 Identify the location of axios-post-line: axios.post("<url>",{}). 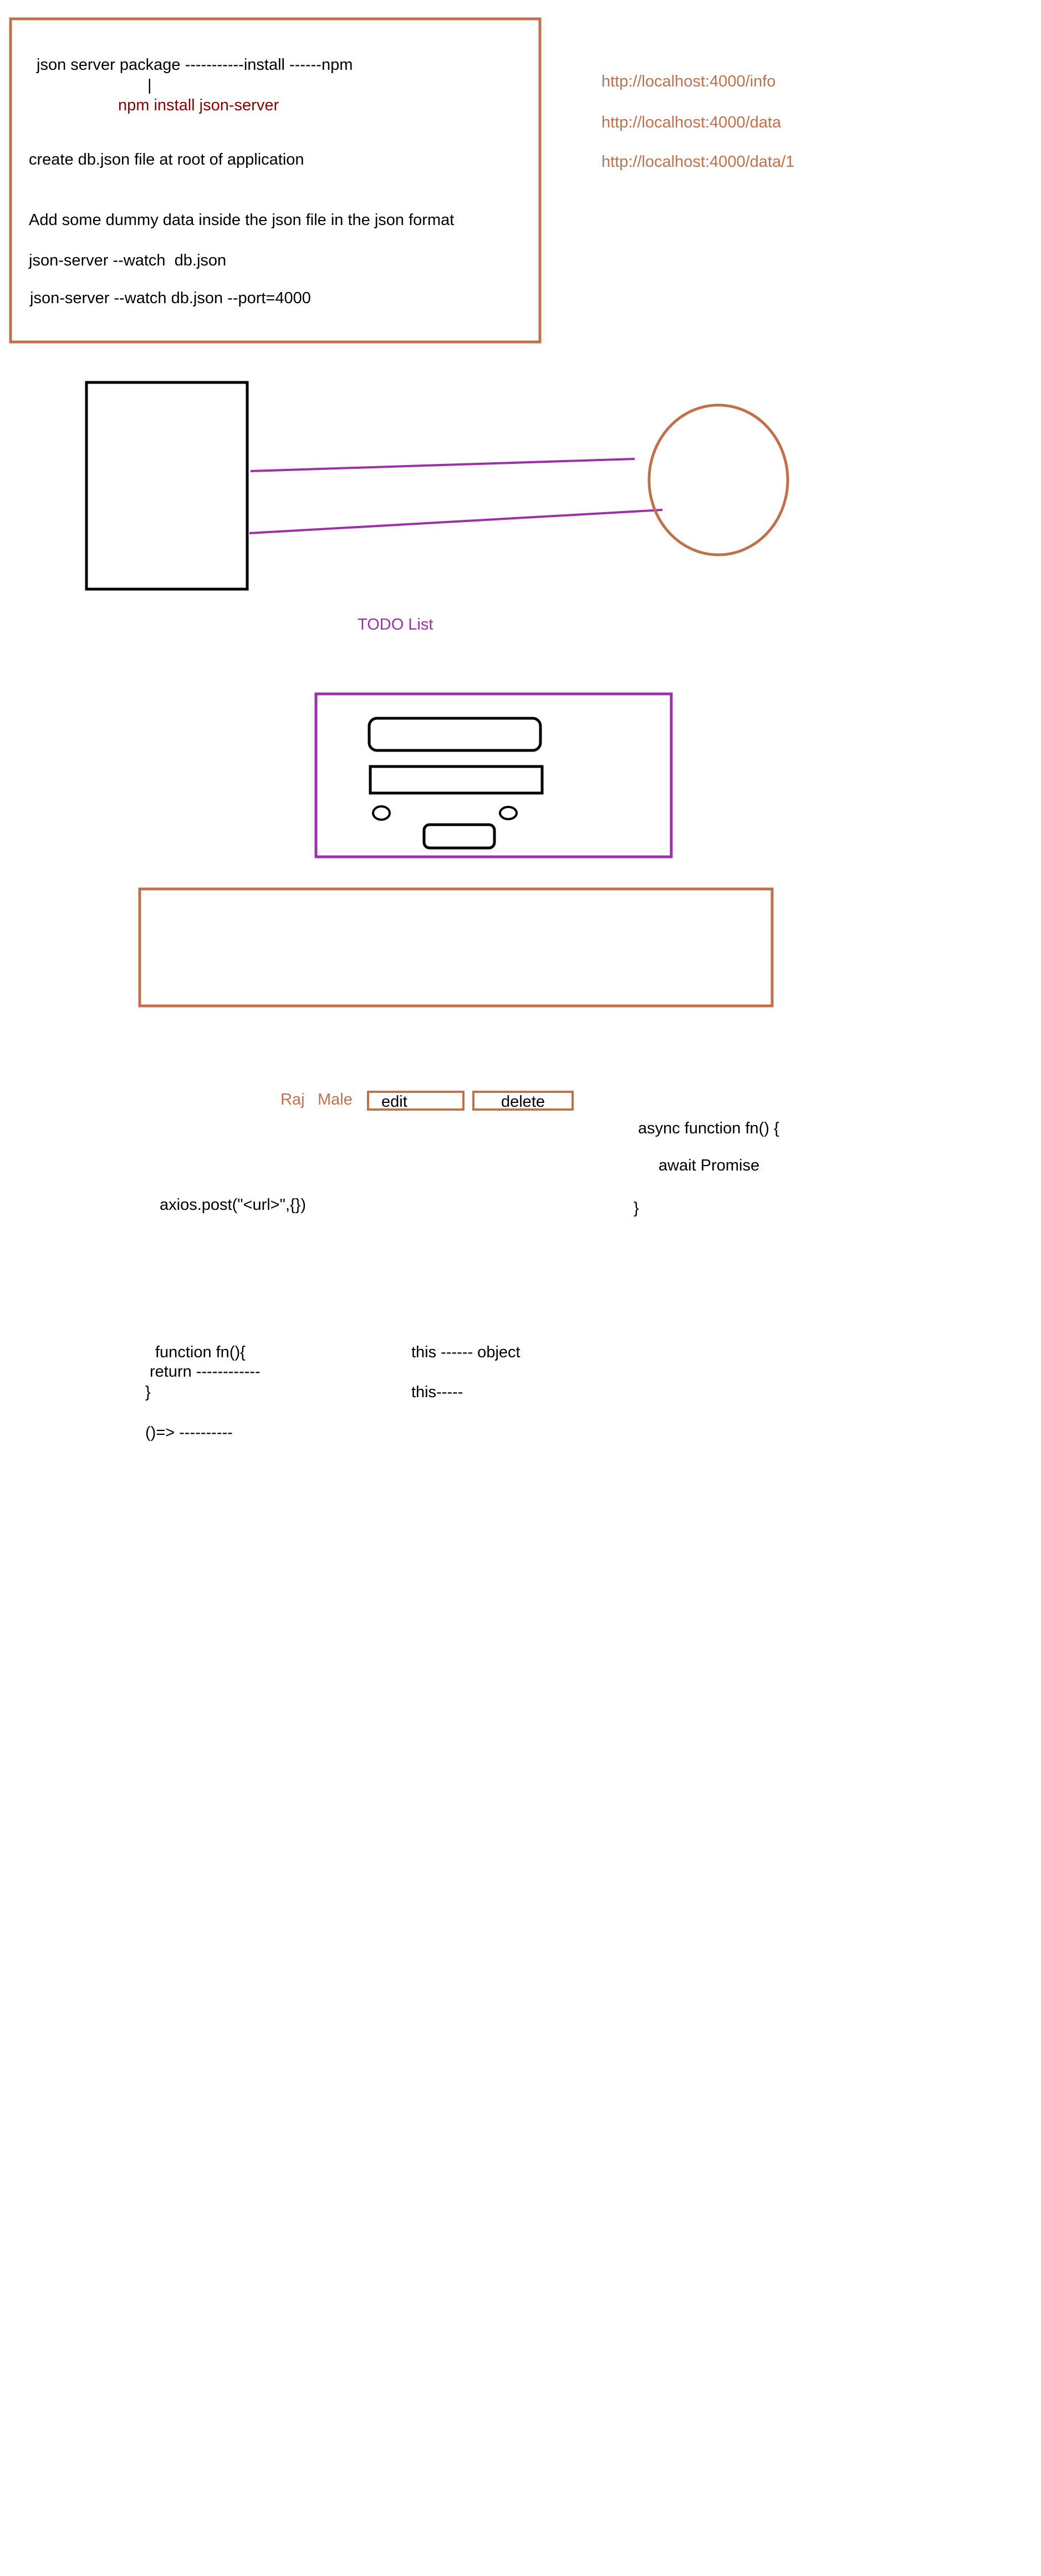
(233, 1205).